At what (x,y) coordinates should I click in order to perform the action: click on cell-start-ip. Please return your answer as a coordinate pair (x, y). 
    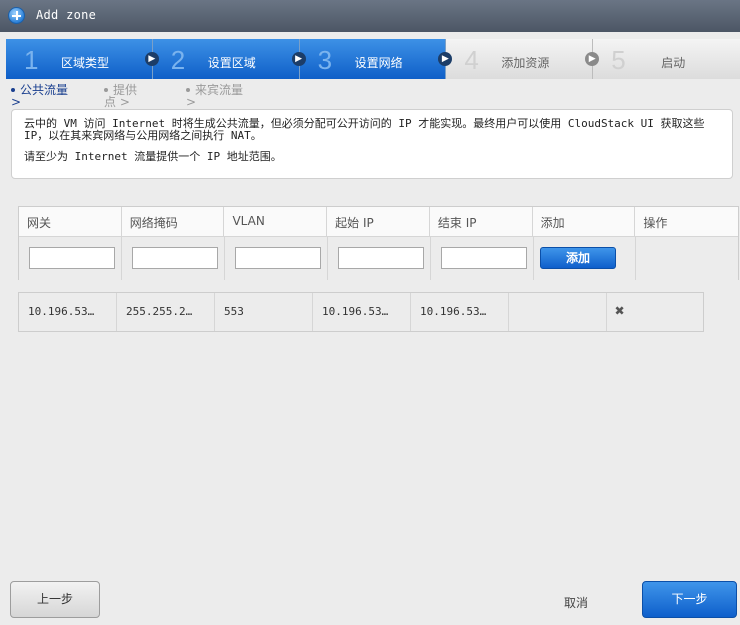
    Looking at the image, I should click on (379, 258).